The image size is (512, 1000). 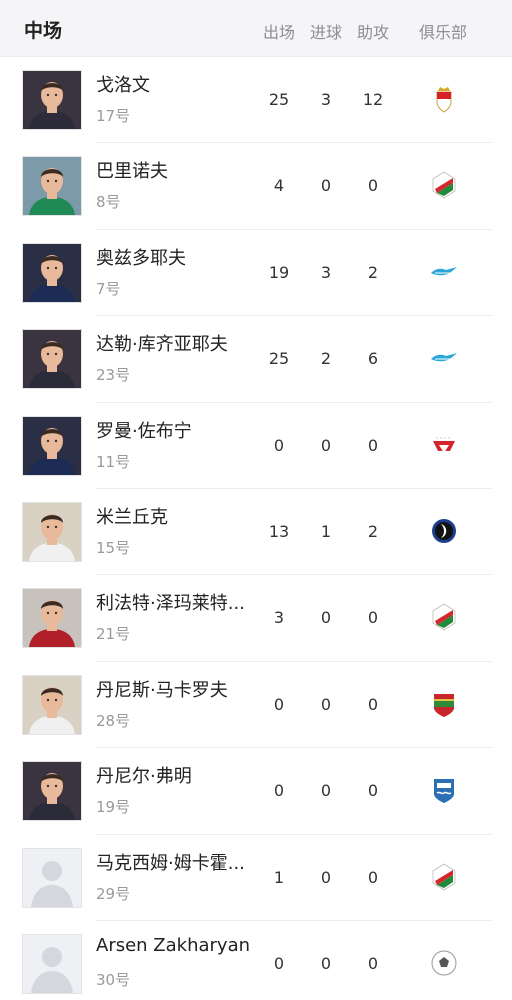 What do you see at coordinates (113, 634) in the screenshot?
I see `player-number: 21号` at bounding box center [113, 634].